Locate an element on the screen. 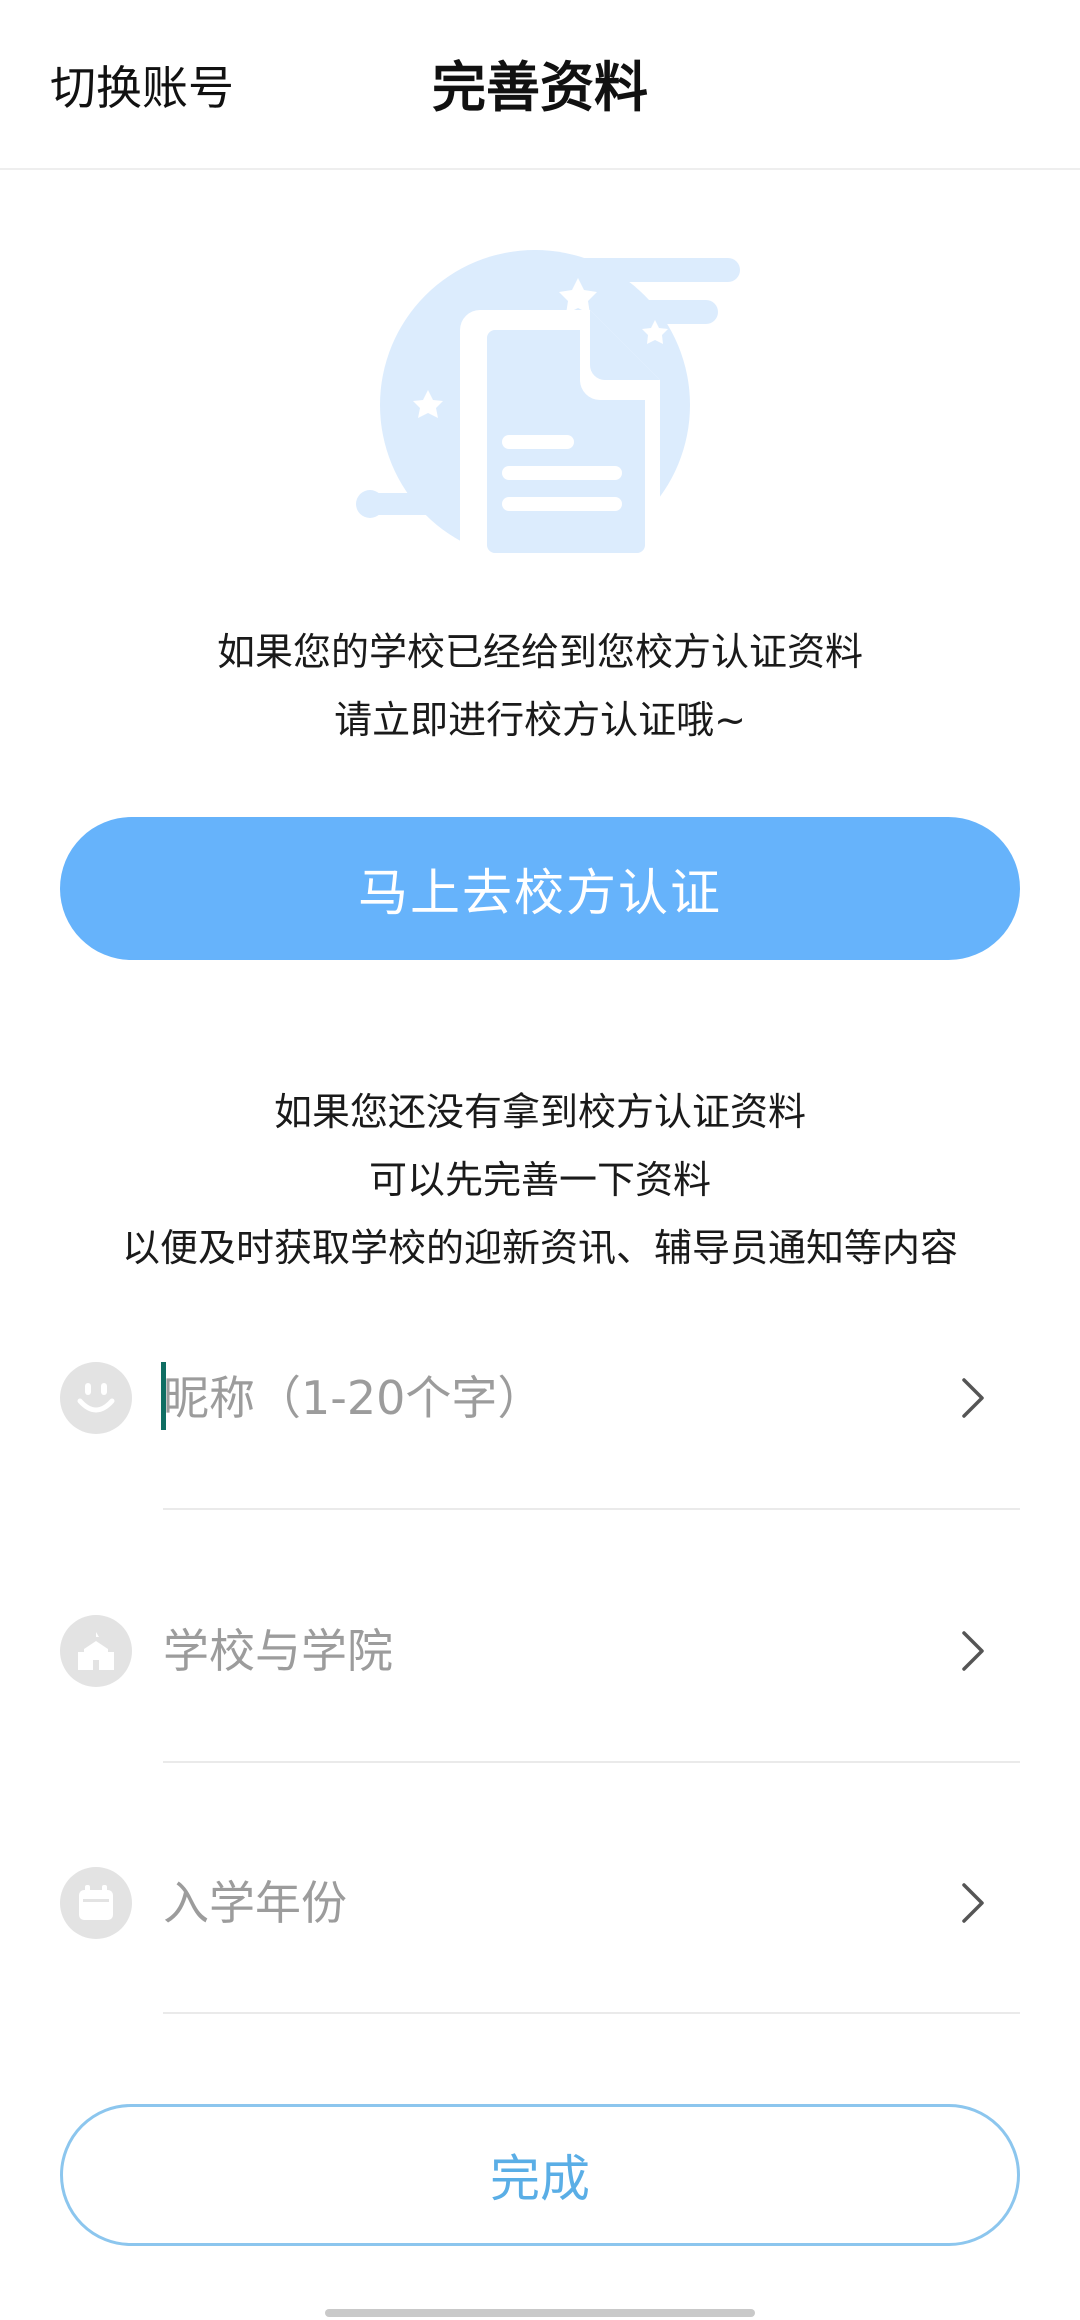 Image resolution: width=1080 pixels, height=2320 pixels. school-input: 学校与学院 is located at coordinates (278, 1651).